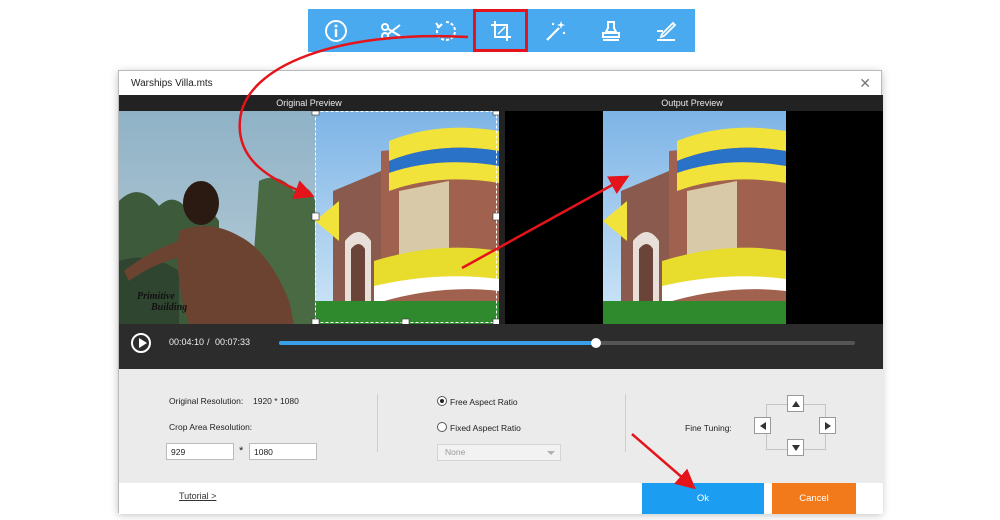 This screenshot has width=1000, height=520. I want to click on arrow-up-icon, so click(795, 403).